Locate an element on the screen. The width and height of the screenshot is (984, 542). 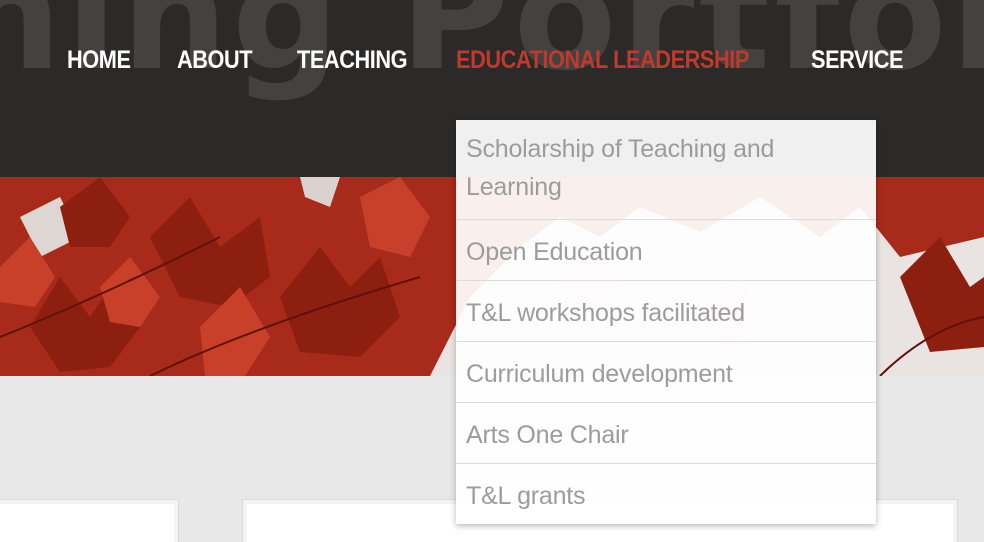
nav-teaching: TEACHING is located at coordinates (352, 60).